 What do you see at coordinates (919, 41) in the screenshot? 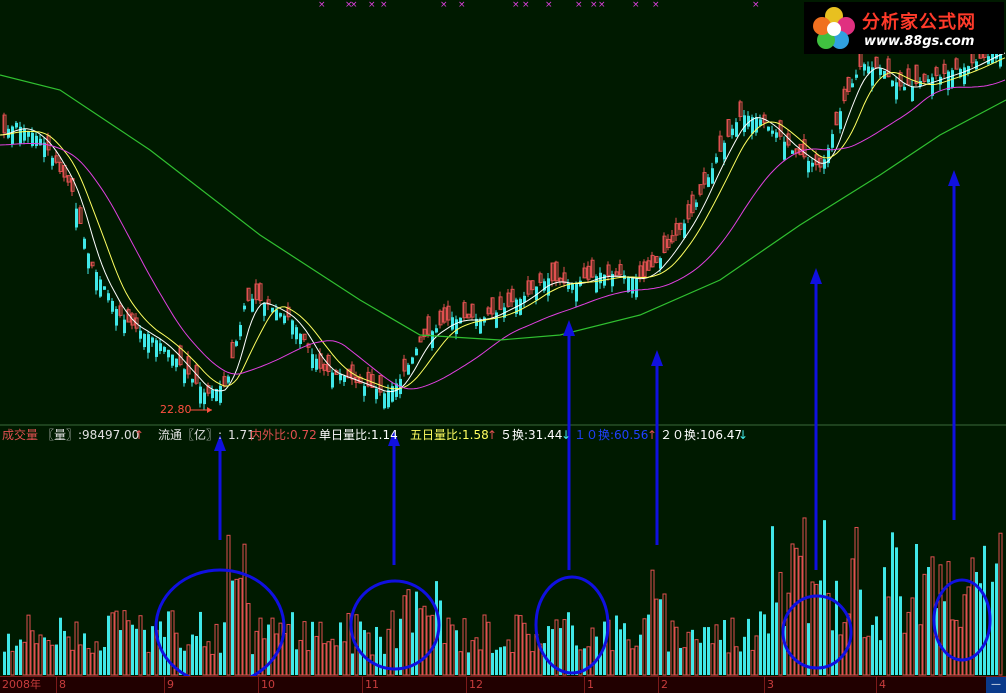
I see `logo-url: www.88gs.com` at bounding box center [919, 41].